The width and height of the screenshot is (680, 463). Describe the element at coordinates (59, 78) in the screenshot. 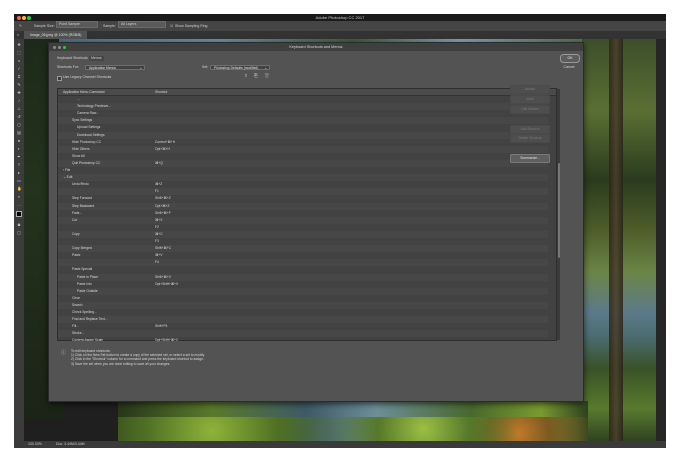

I see `legacy-channel-checkbox` at that location.